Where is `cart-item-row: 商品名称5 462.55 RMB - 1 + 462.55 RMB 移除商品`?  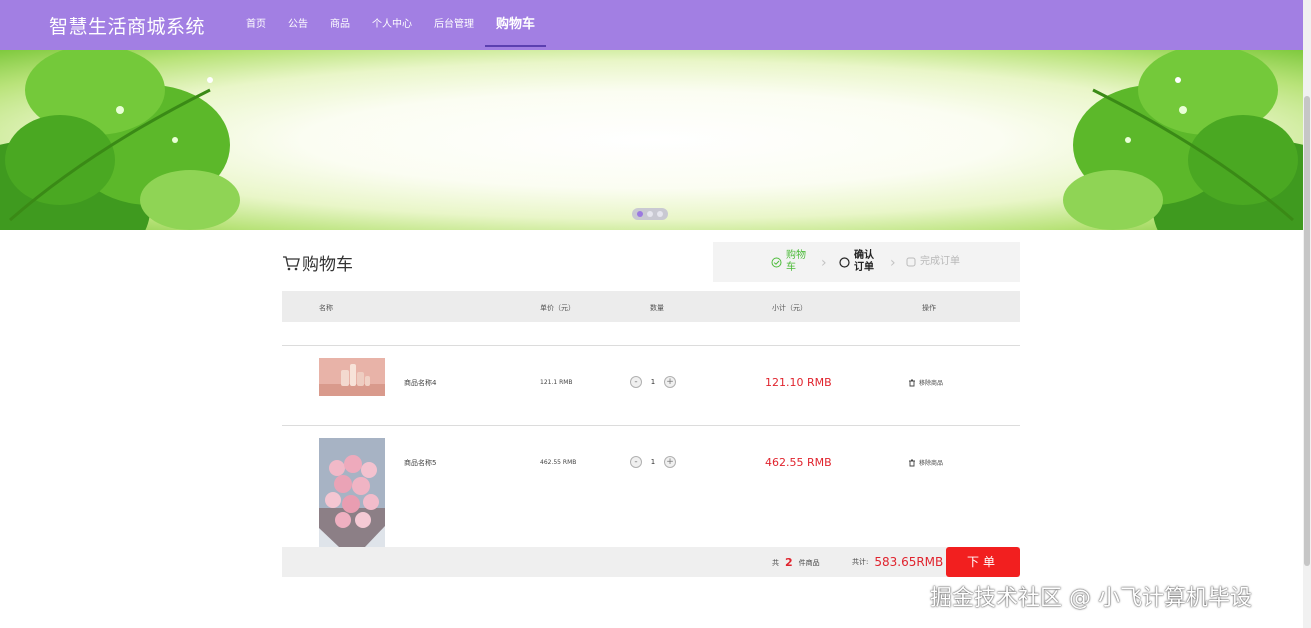 cart-item-row: 商品名称5 462.55 RMB - 1 + 462.55 RMB 移除商品 is located at coordinates (651, 486).